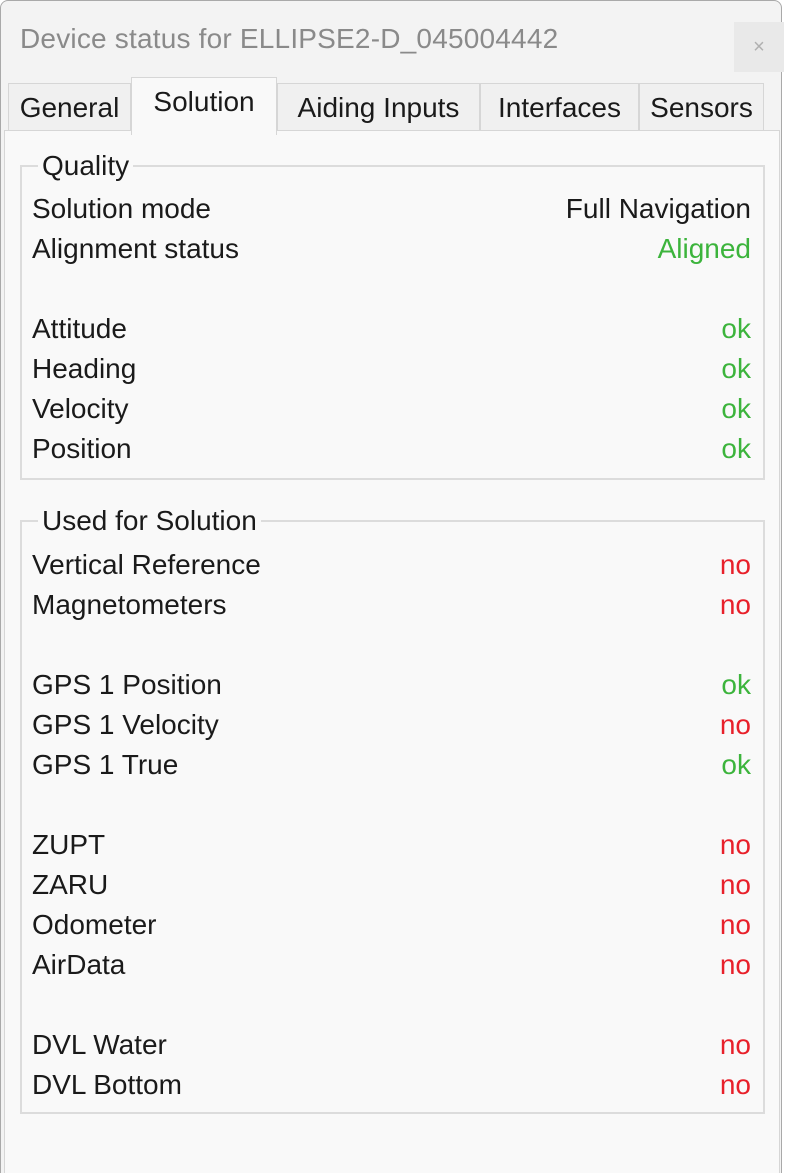  I want to click on close-button: ×, so click(759, 47).